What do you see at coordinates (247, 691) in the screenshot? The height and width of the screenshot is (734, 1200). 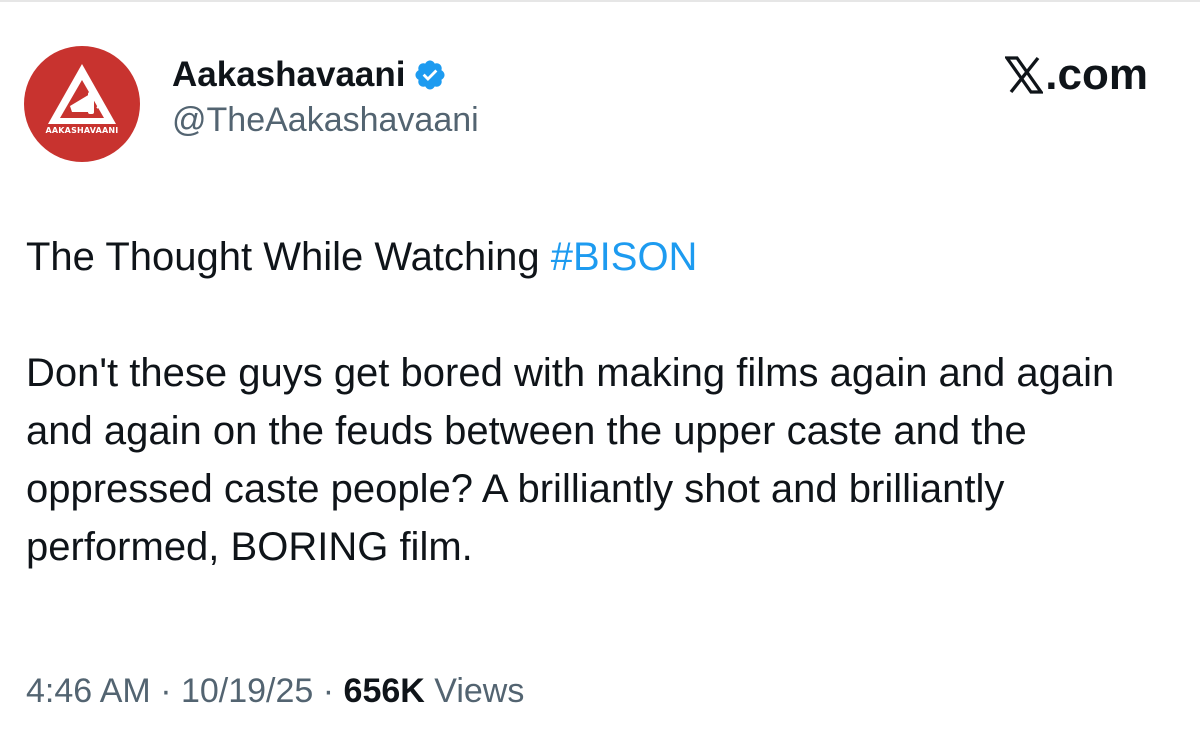 I see `tweet-date: 10/19/25` at bounding box center [247, 691].